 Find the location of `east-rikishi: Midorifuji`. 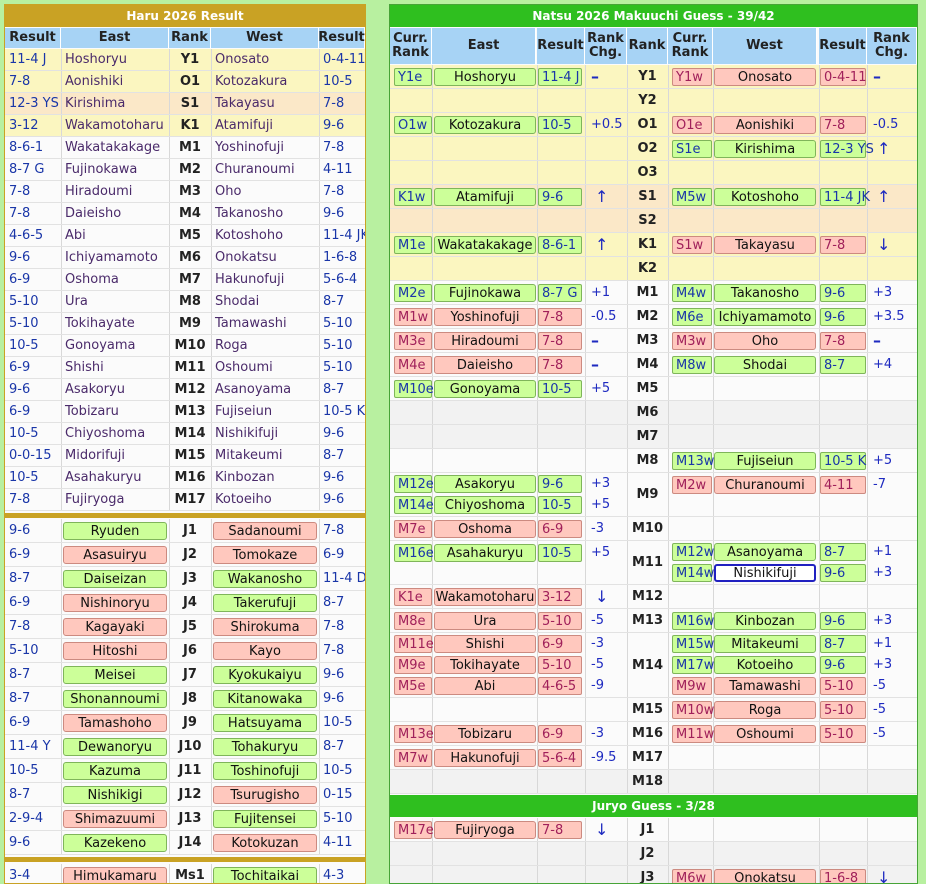

east-rikishi: Midorifuji is located at coordinates (115, 455).